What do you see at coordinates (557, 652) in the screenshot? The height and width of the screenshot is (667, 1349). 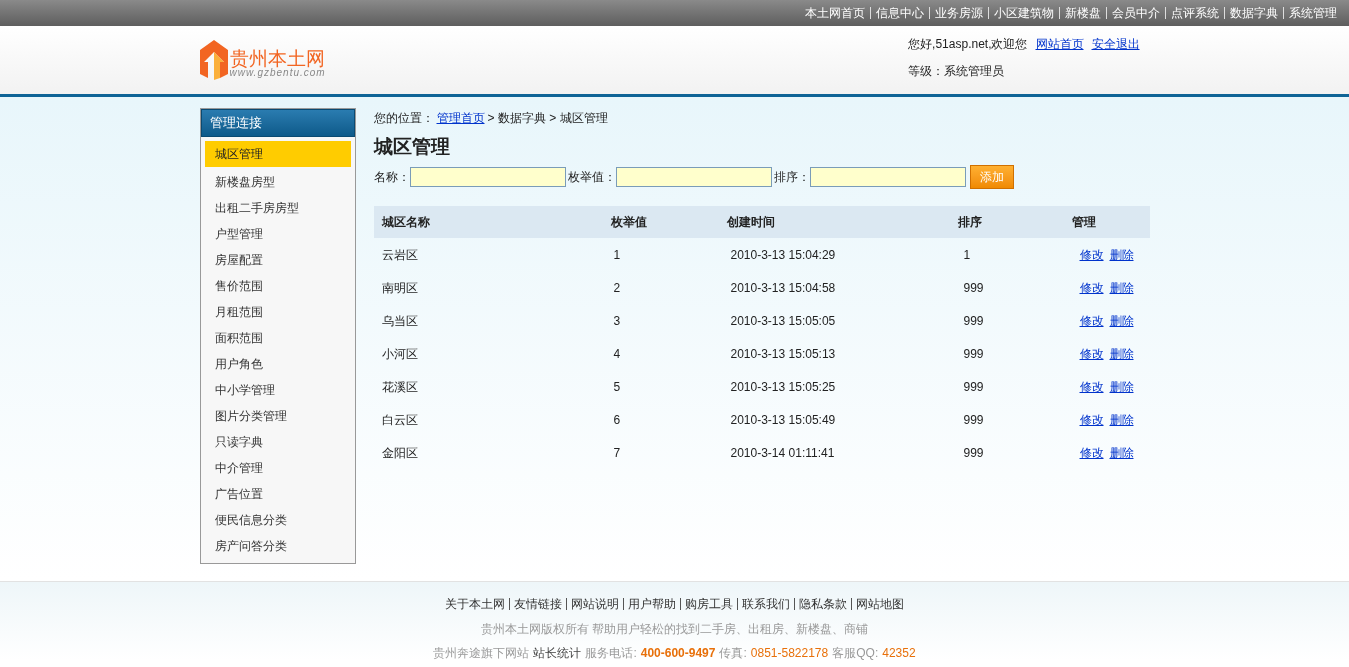 I see `contact-text: 站长统计` at bounding box center [557, 652].